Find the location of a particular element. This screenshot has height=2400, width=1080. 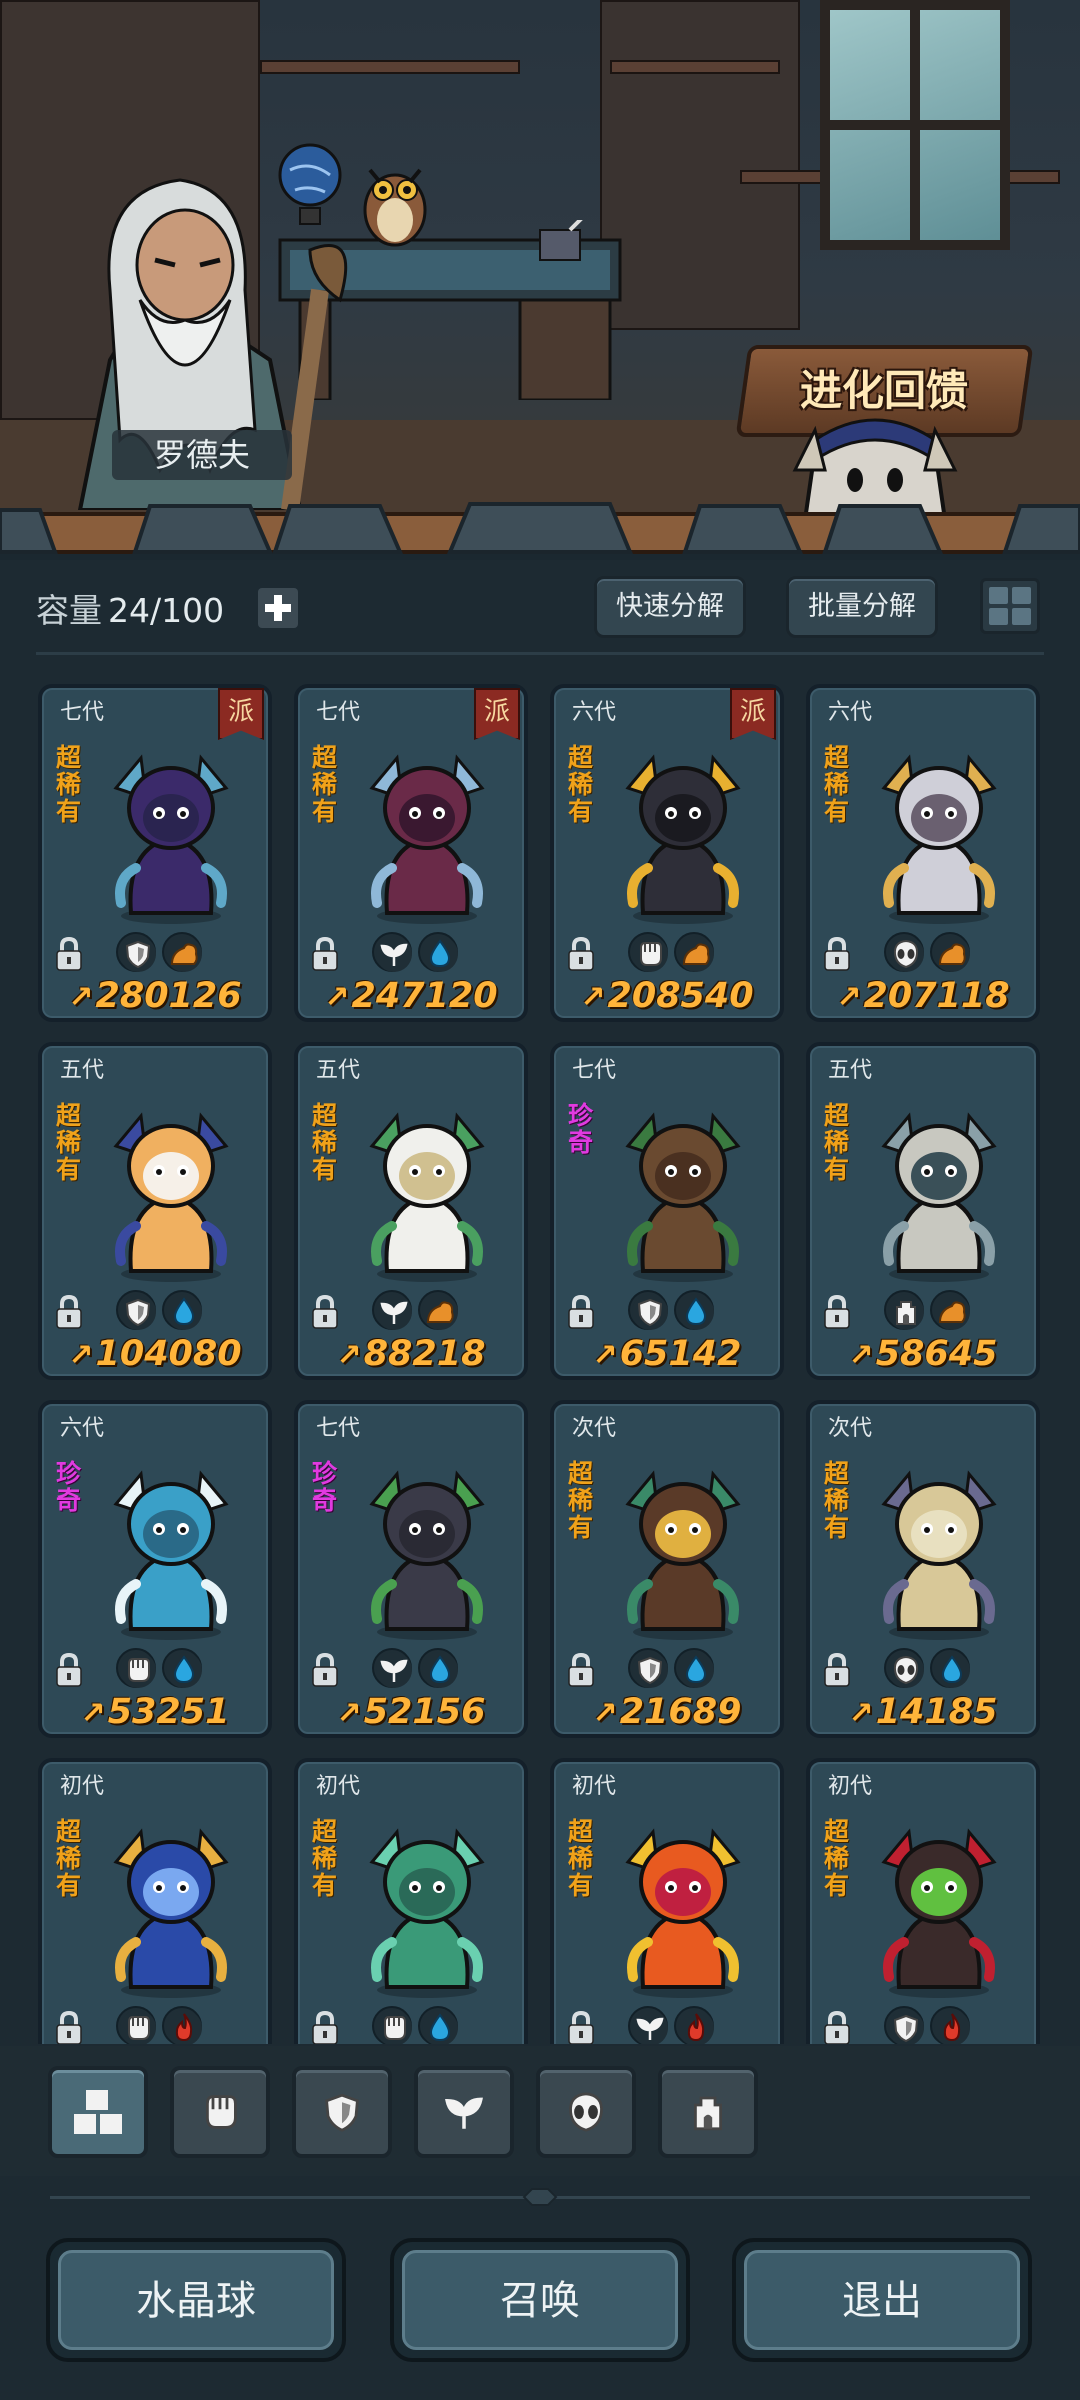

grid-view-toggle-icon is located at coordinates (1010, 606).